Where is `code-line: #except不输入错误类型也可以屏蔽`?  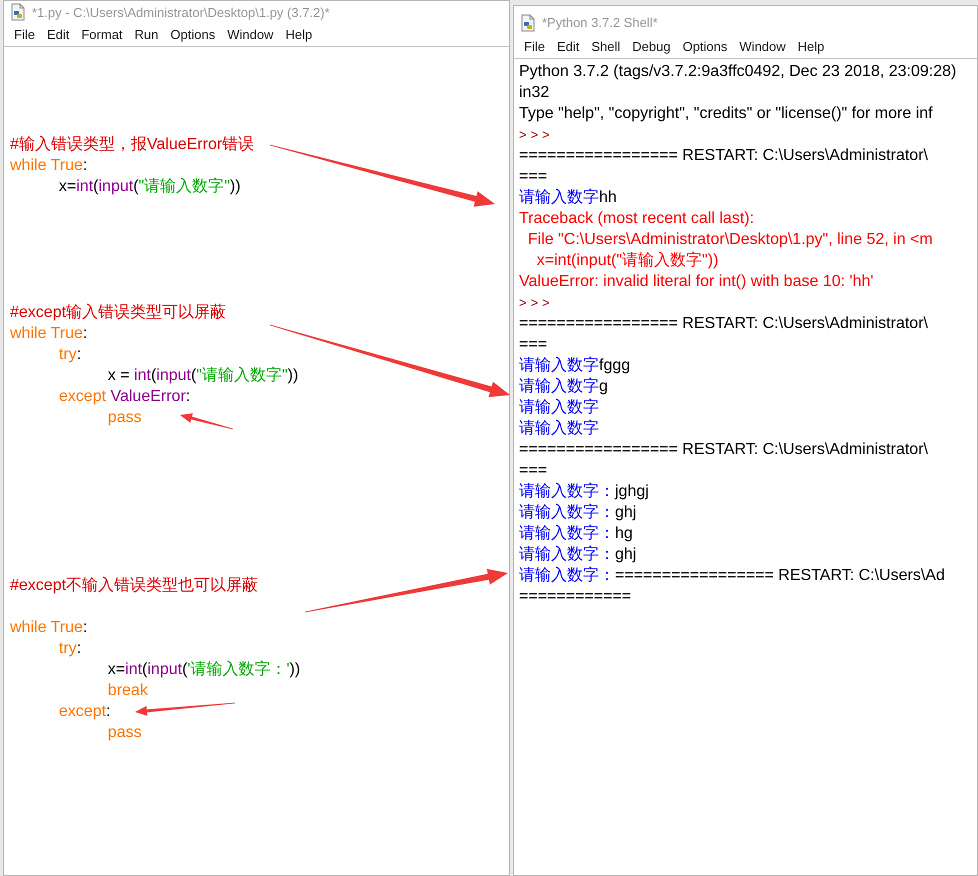
code-line: #except不输入错误类型也可以屏蔽 is located at coordinates (134, 586).